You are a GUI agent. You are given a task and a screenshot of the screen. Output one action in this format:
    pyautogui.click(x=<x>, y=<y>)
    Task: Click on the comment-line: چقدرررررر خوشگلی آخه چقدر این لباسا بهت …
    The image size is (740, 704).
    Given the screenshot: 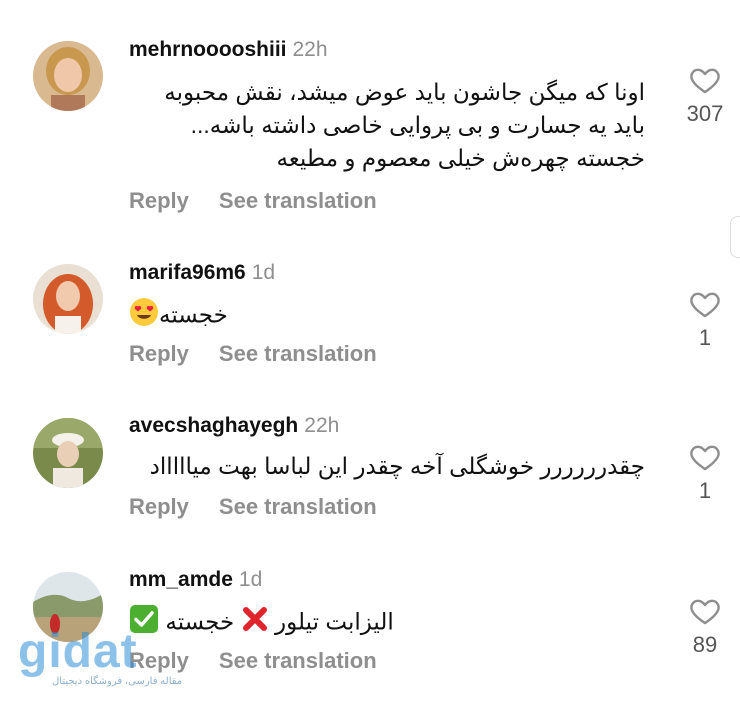 What is the action you would take?
    pyautogui.click(x=397, y=466)
    